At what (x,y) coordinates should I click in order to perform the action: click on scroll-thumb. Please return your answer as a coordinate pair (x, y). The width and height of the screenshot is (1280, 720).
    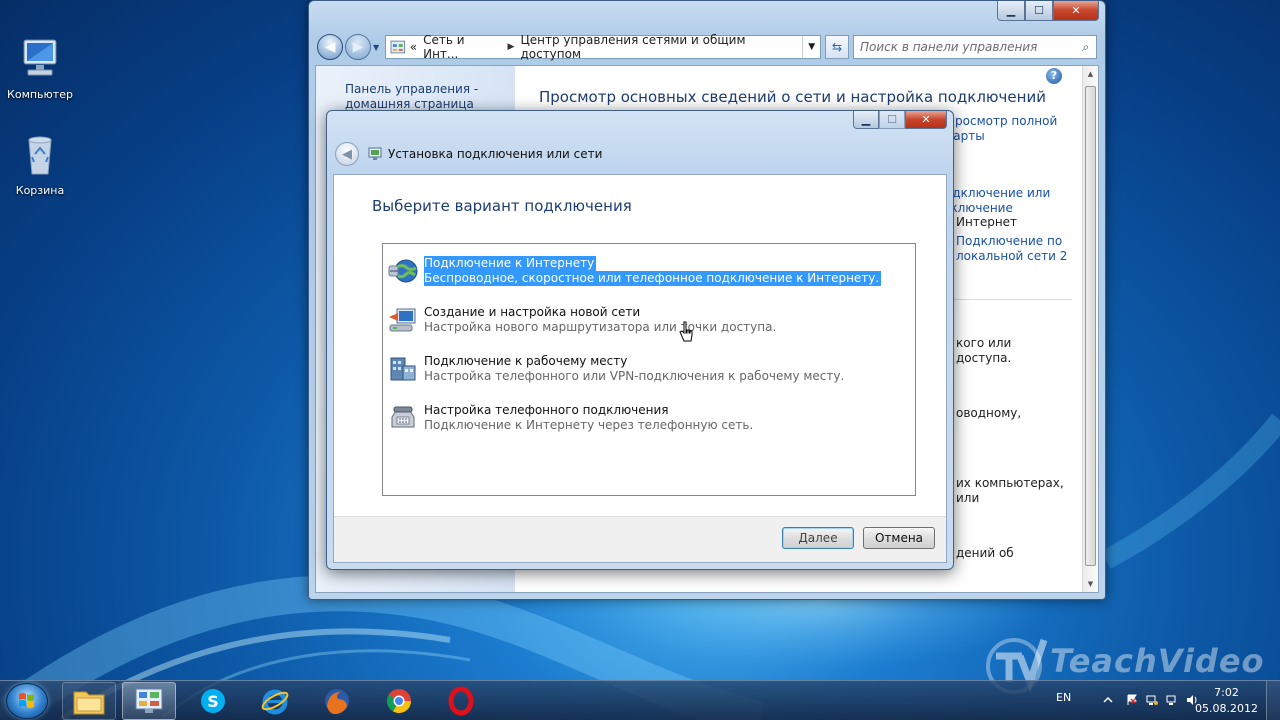
    Looking at the image, I should click on (1090, 326).